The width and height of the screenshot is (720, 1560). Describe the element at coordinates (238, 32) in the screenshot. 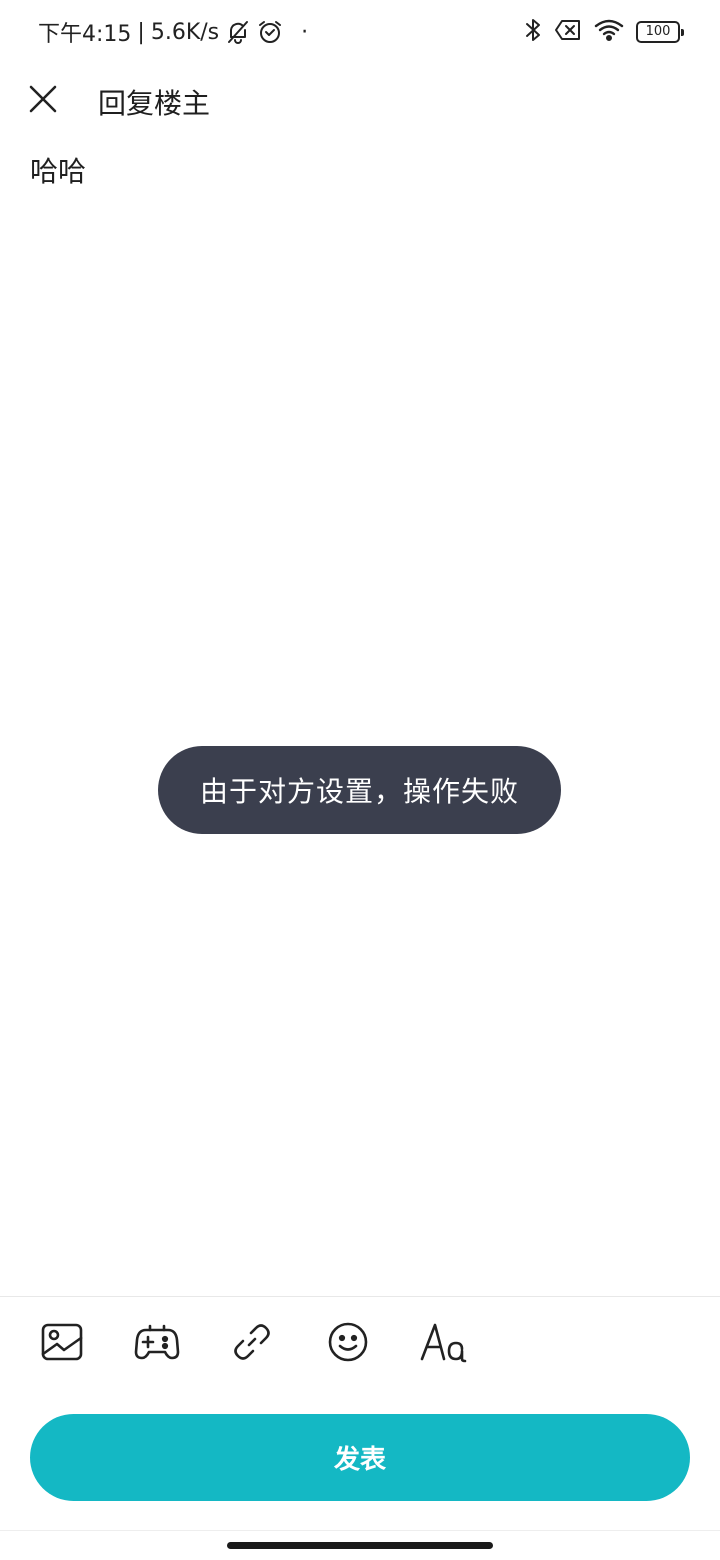

I see `bell-off-icon` at that location.